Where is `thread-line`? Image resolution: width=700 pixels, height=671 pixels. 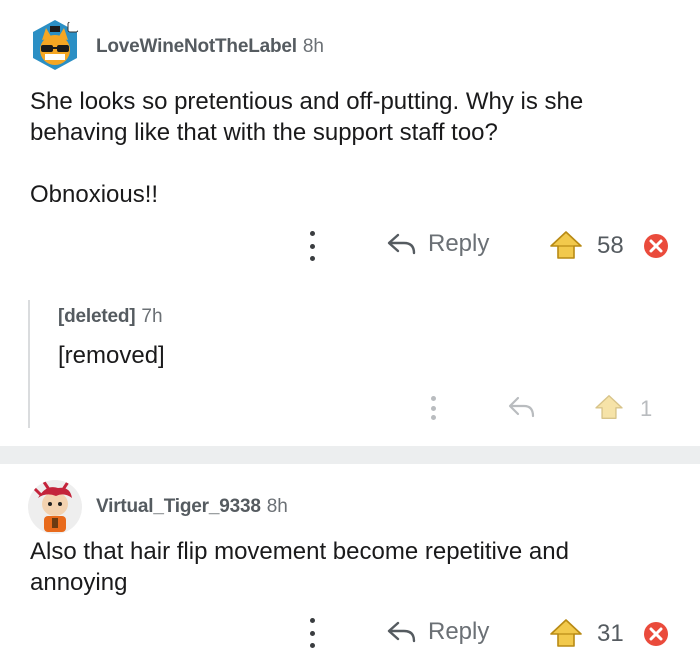
thread-line is located at coordinates (29, 364).